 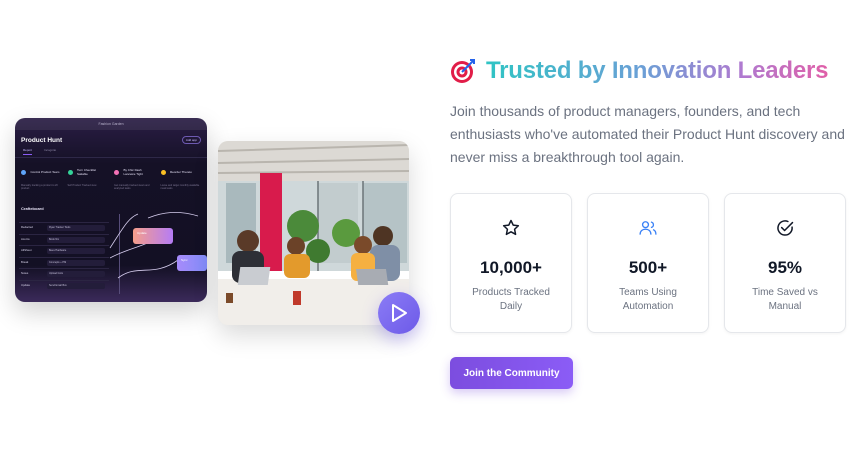 I want to click on app-add-button: Add app, so click(x=191, y=140).